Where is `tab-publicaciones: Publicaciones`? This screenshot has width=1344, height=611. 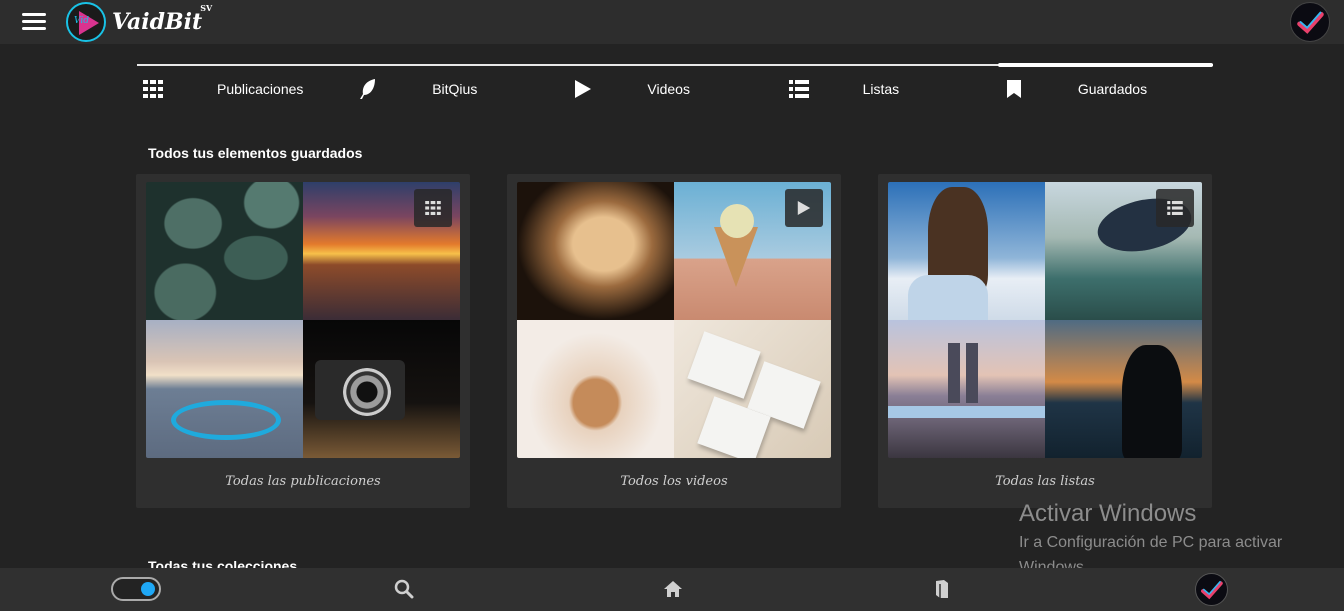 tab-publicaciones: Publicaciones is located at coordinates (244, 89).